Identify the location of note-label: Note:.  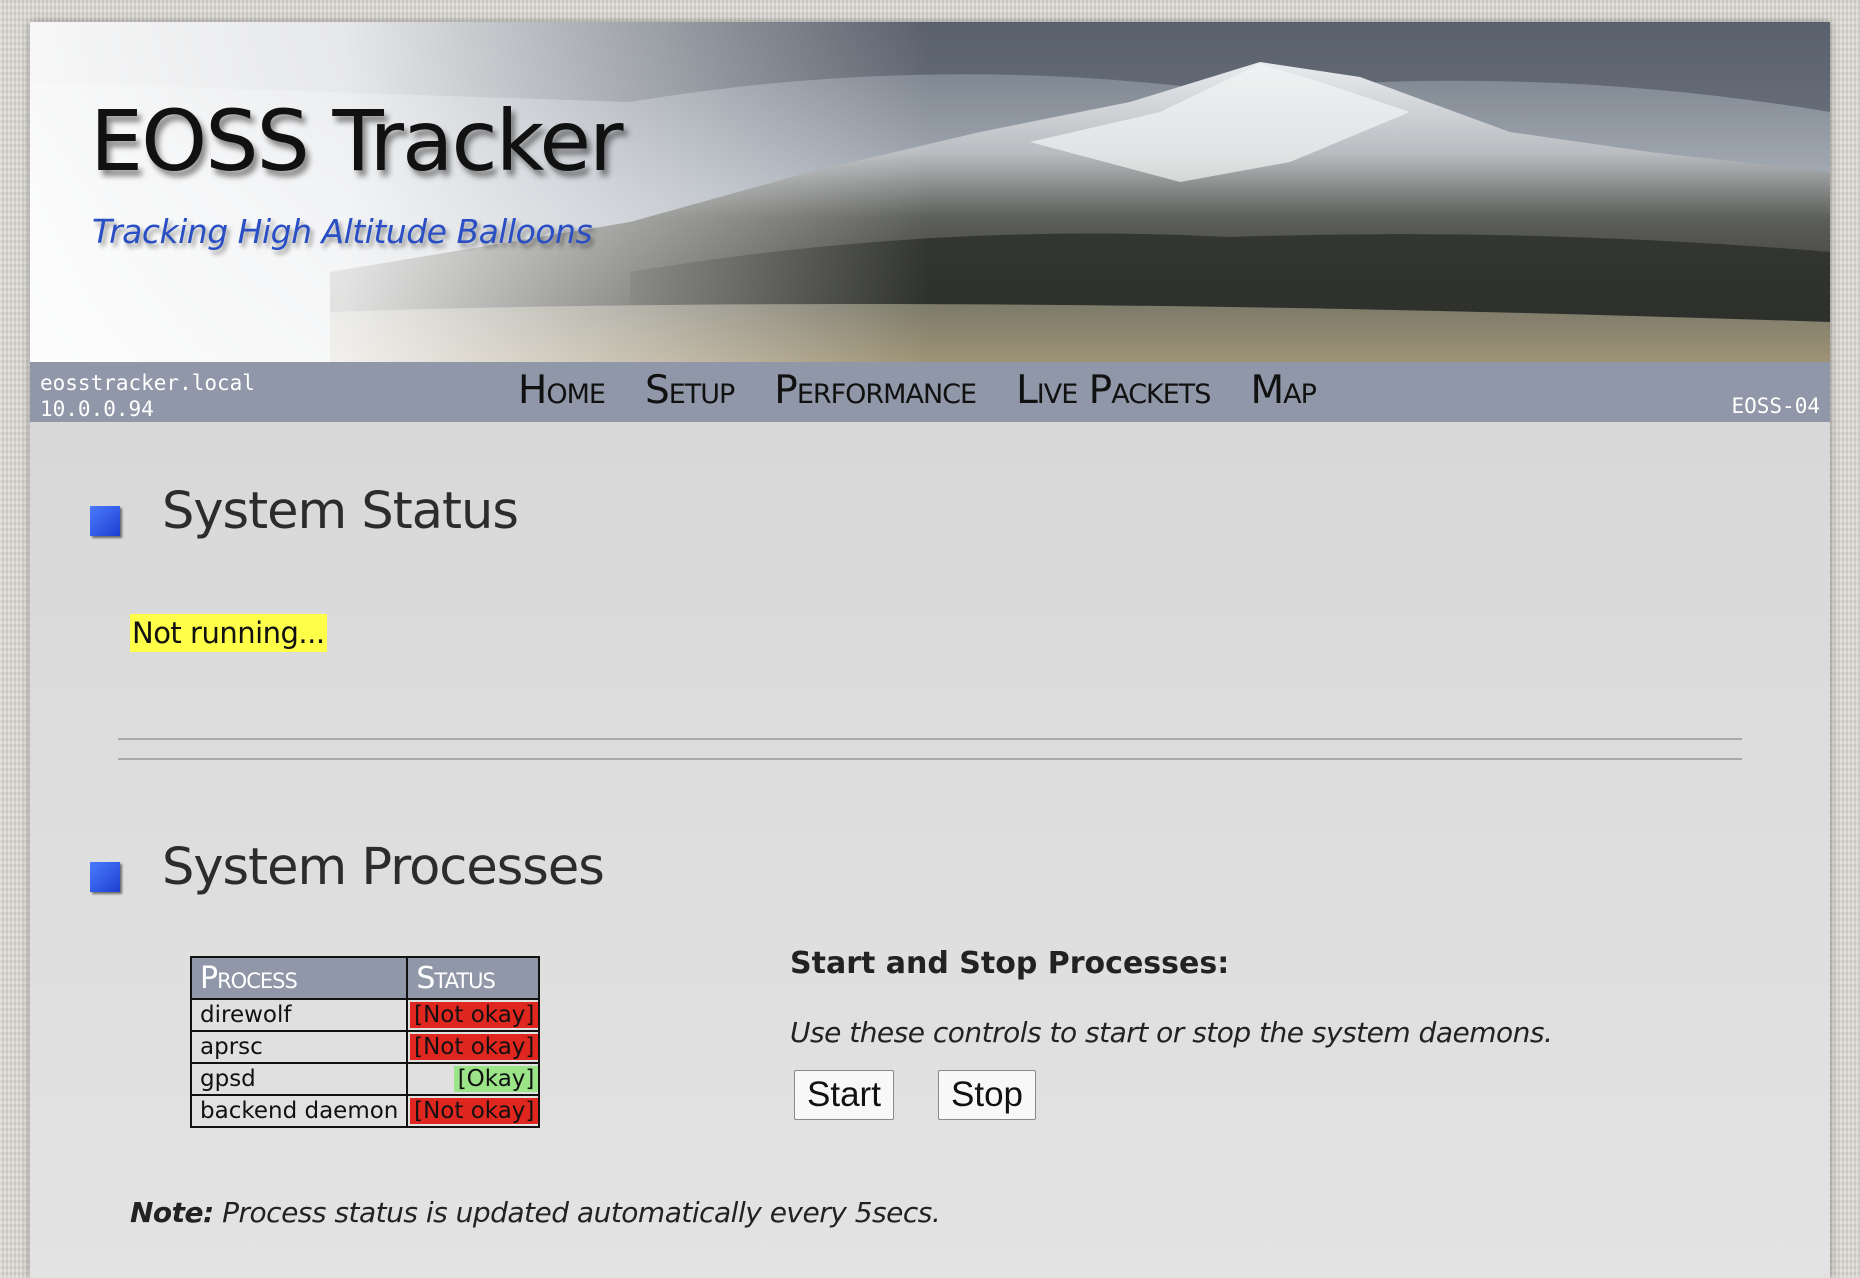
(172, 1212).